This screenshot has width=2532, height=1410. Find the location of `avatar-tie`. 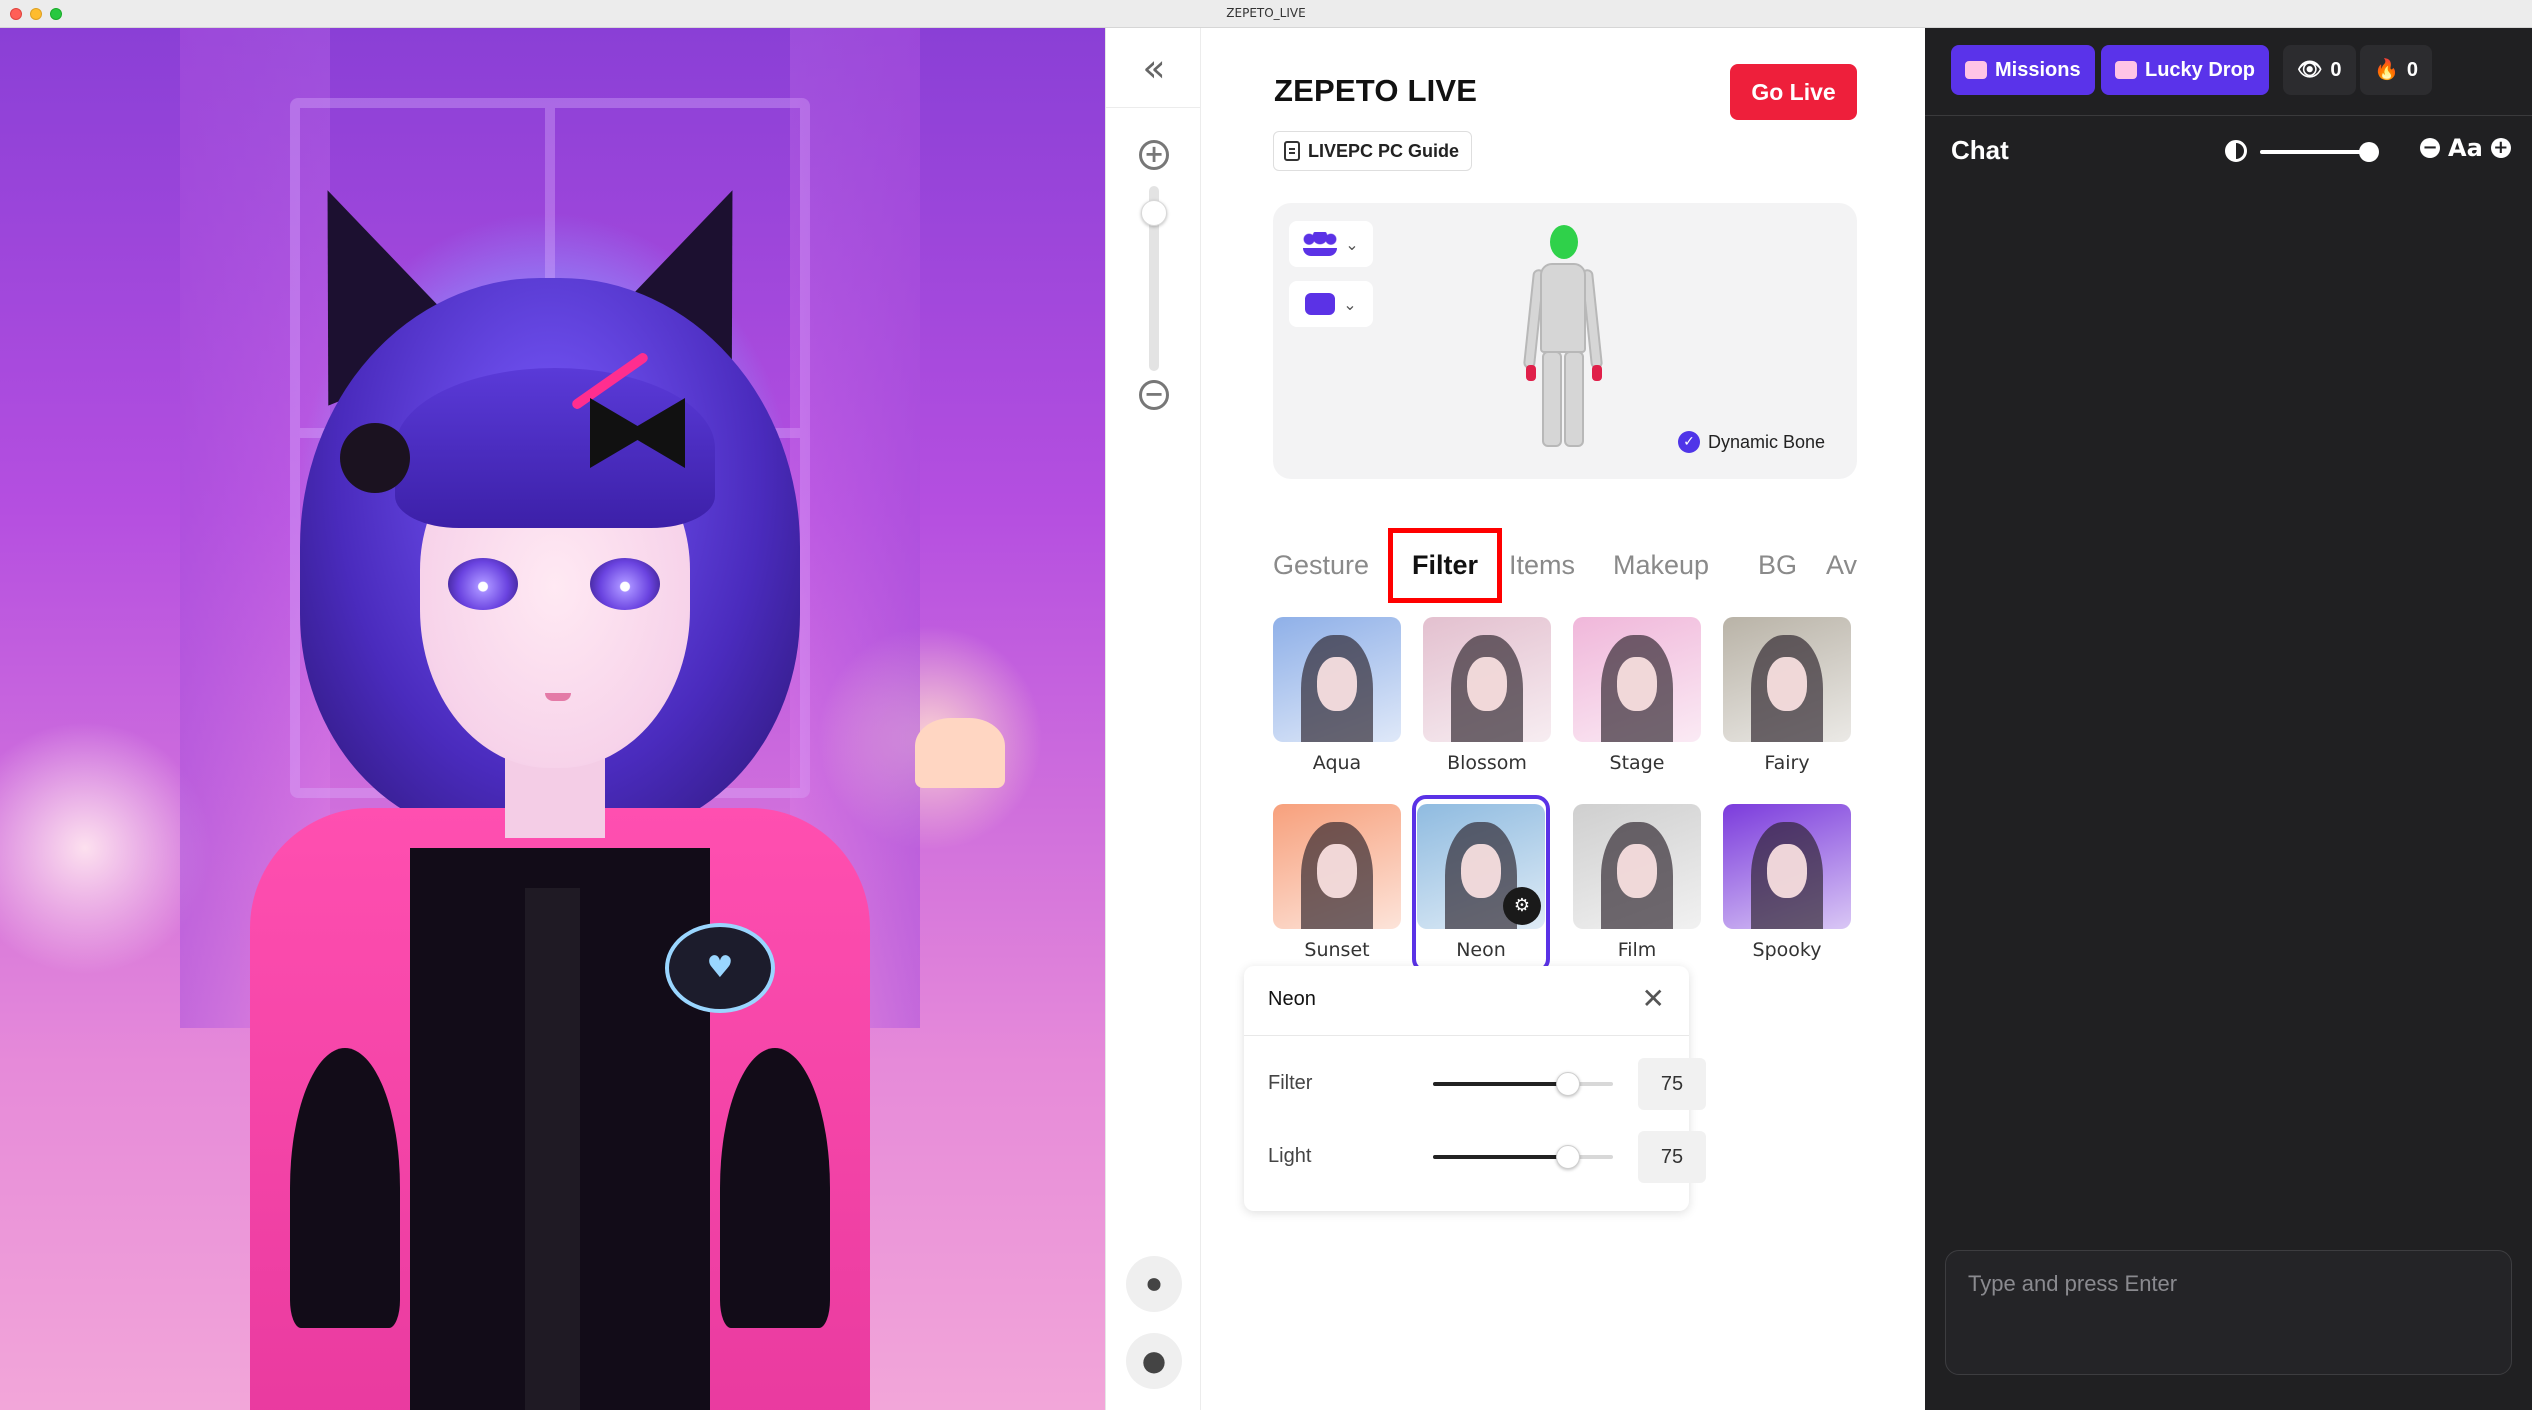

avatar-tie is located at coordinates (552, 1149).